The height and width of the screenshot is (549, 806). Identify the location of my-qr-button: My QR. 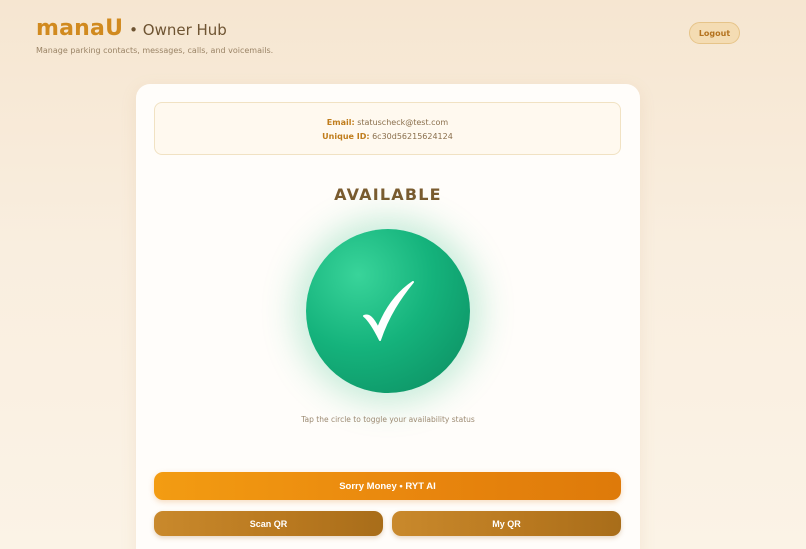
(506, 523).